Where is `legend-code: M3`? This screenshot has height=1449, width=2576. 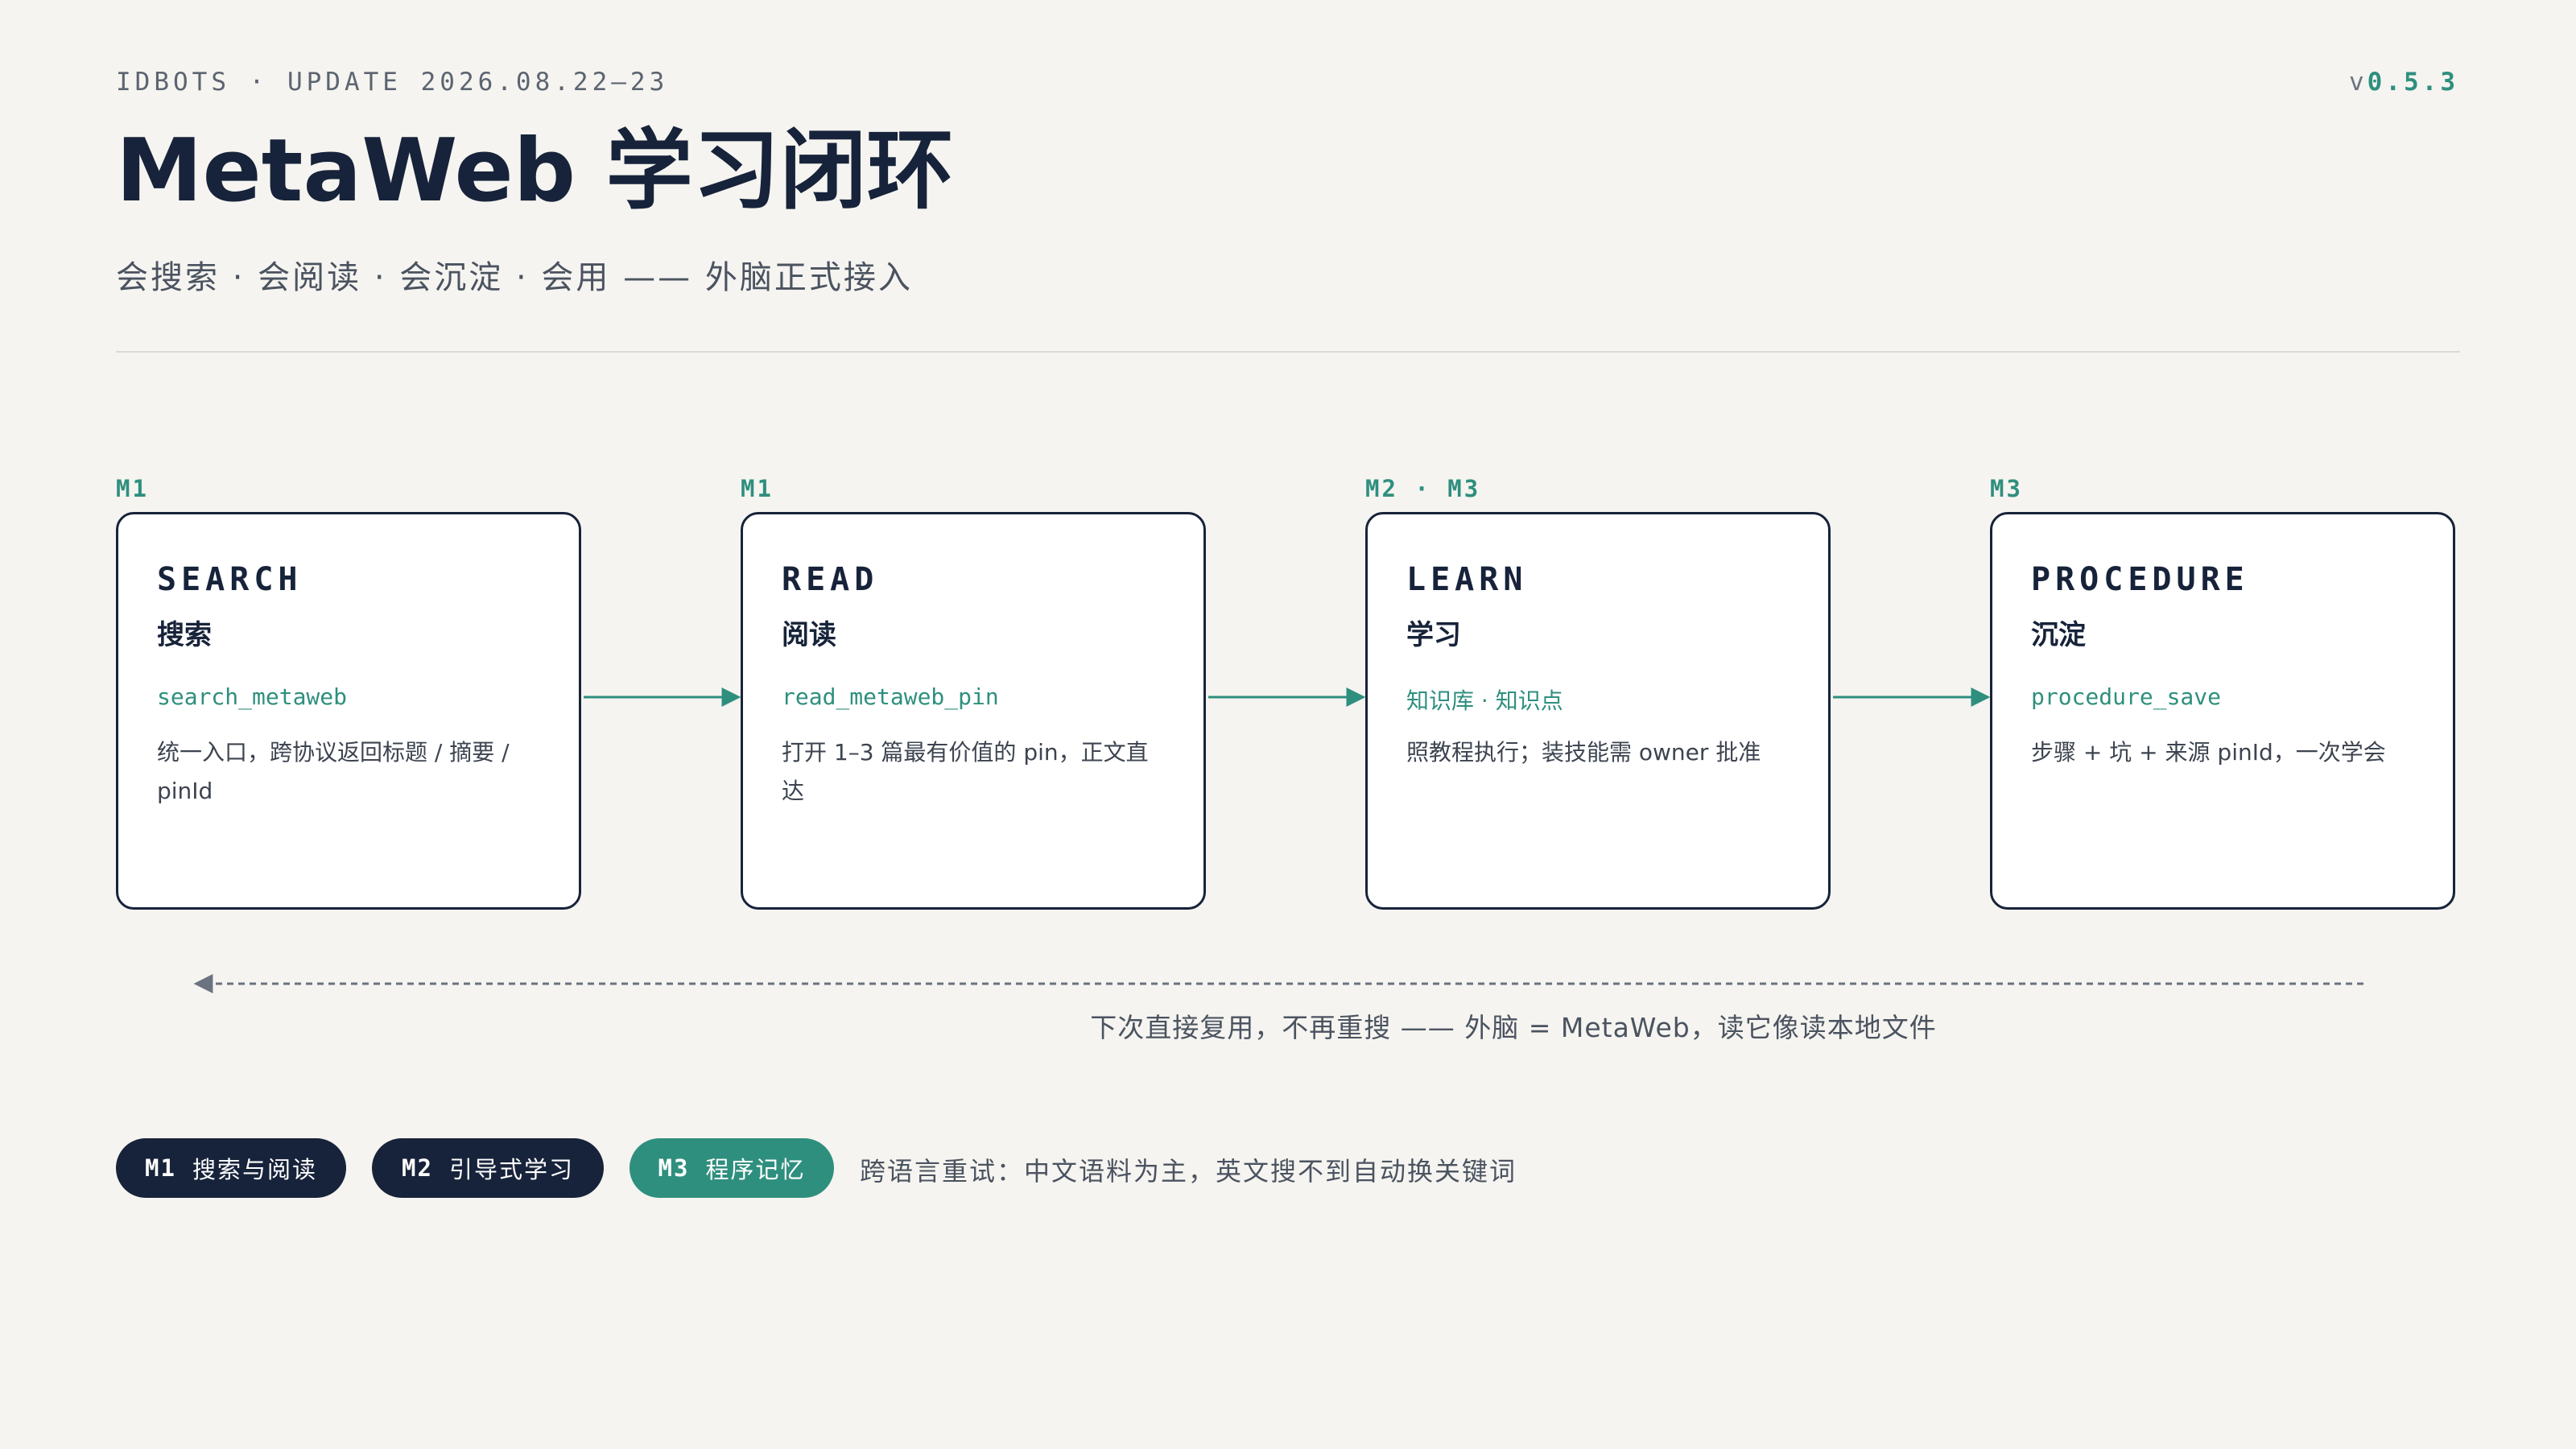 legend-code: M3 is located at coordinates (674, 1168).